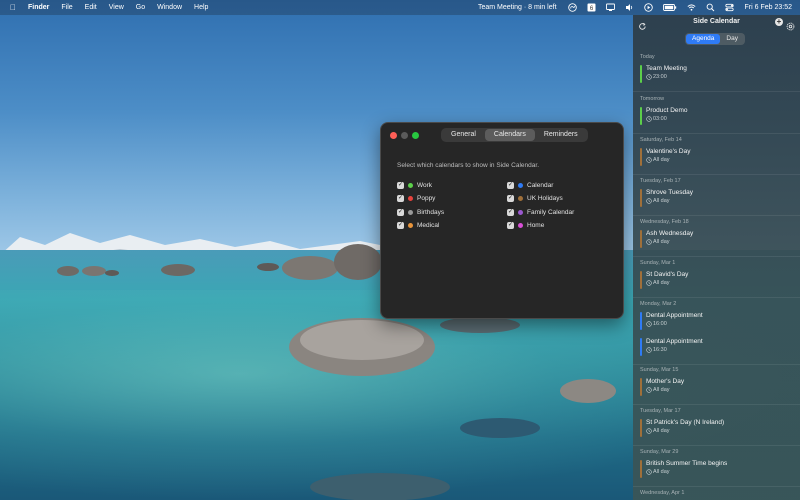 The height and width of the screenshot is (500, 800). Describe the element at coordinates (716, 23) in the screenshot. I see `panel-header: Side Calendar +` at that location.